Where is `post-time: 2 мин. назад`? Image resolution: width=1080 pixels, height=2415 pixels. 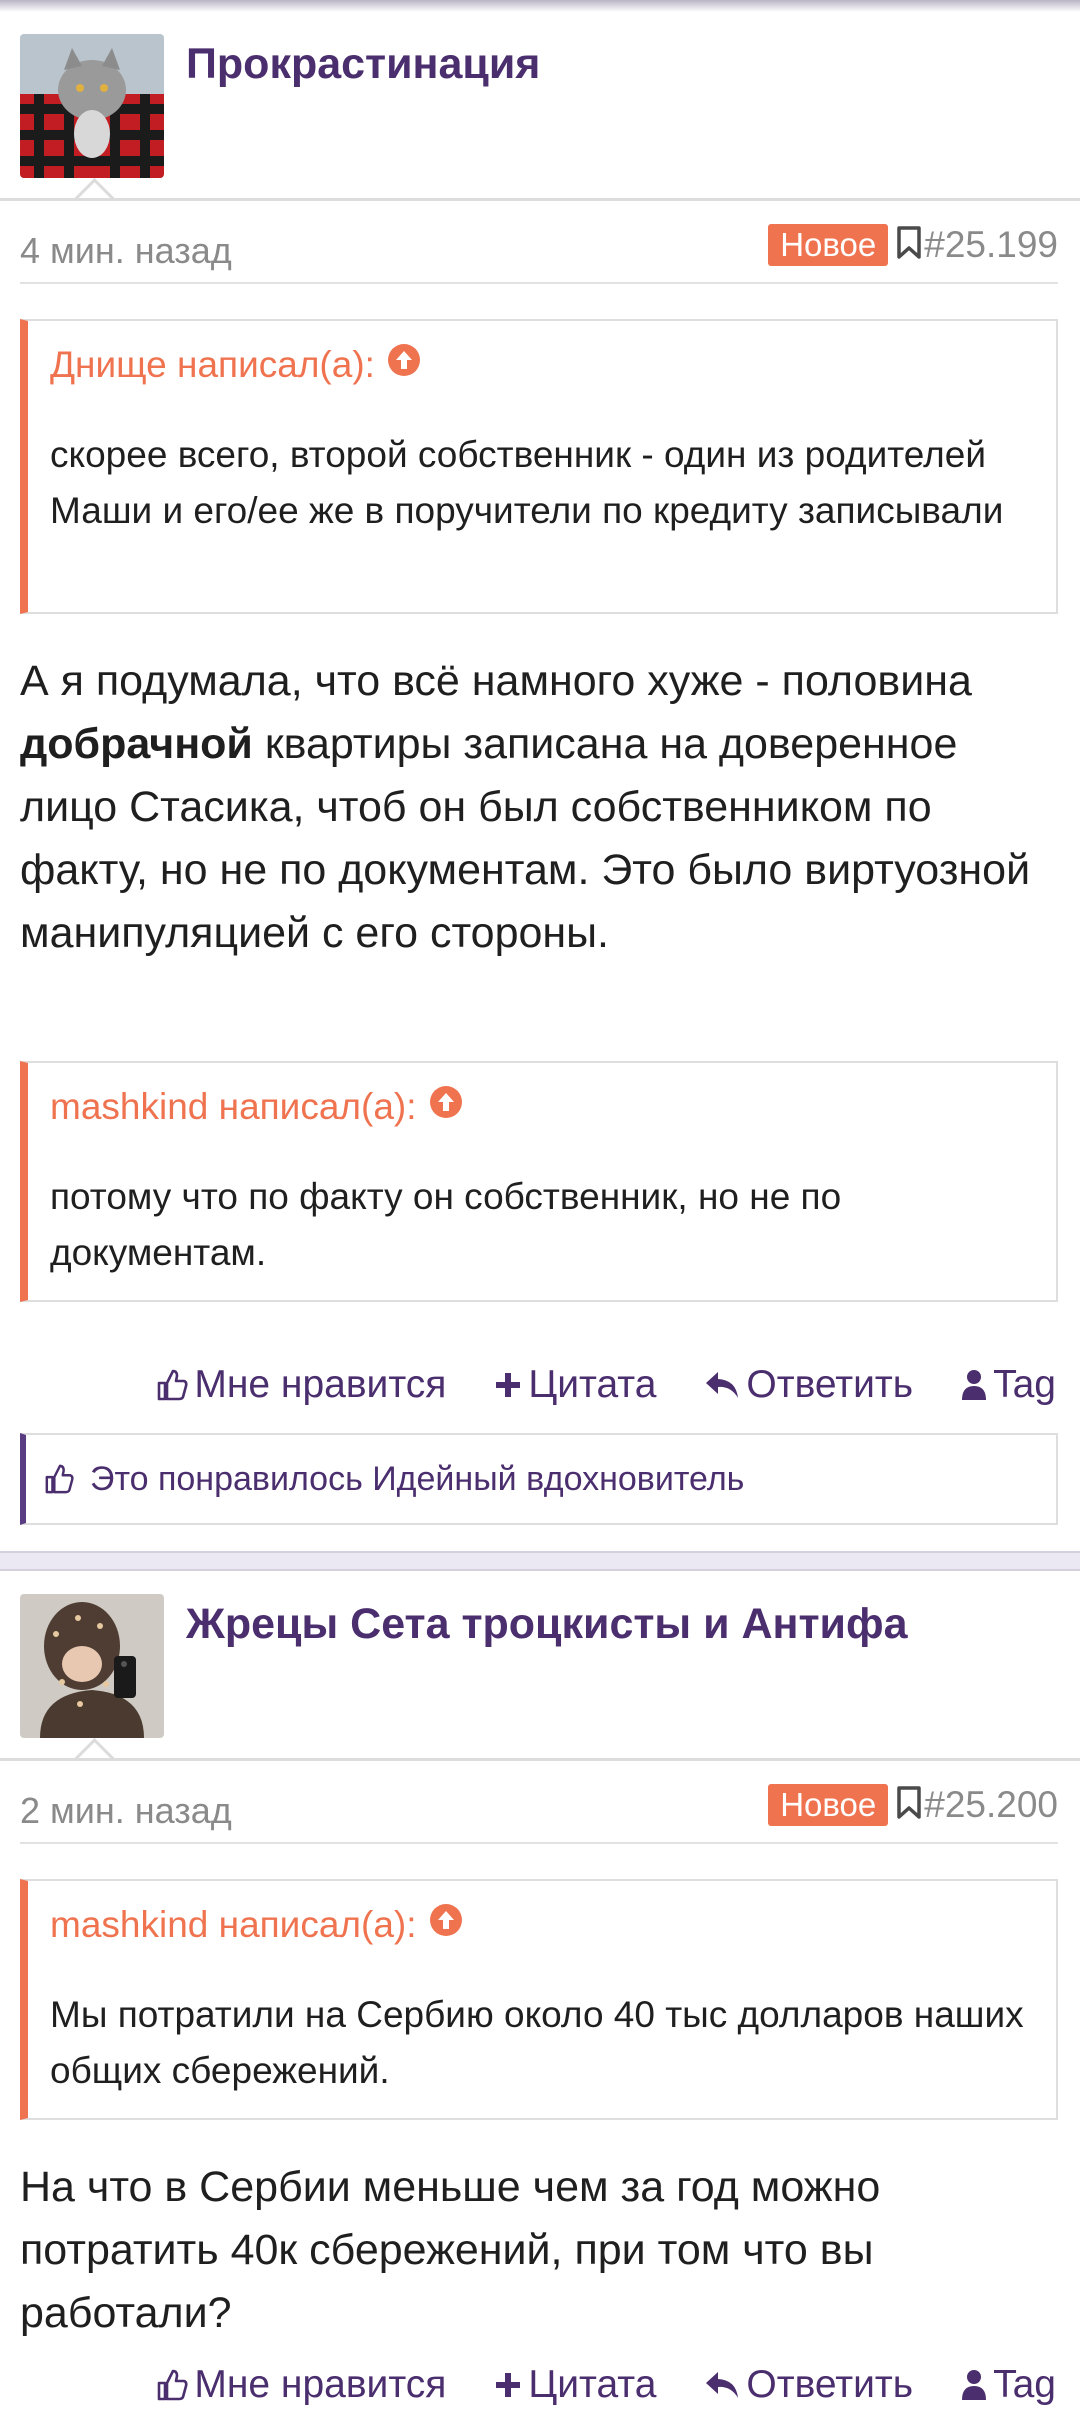
post-time: 2 мин. назад is located at coordinates (126, 1810).